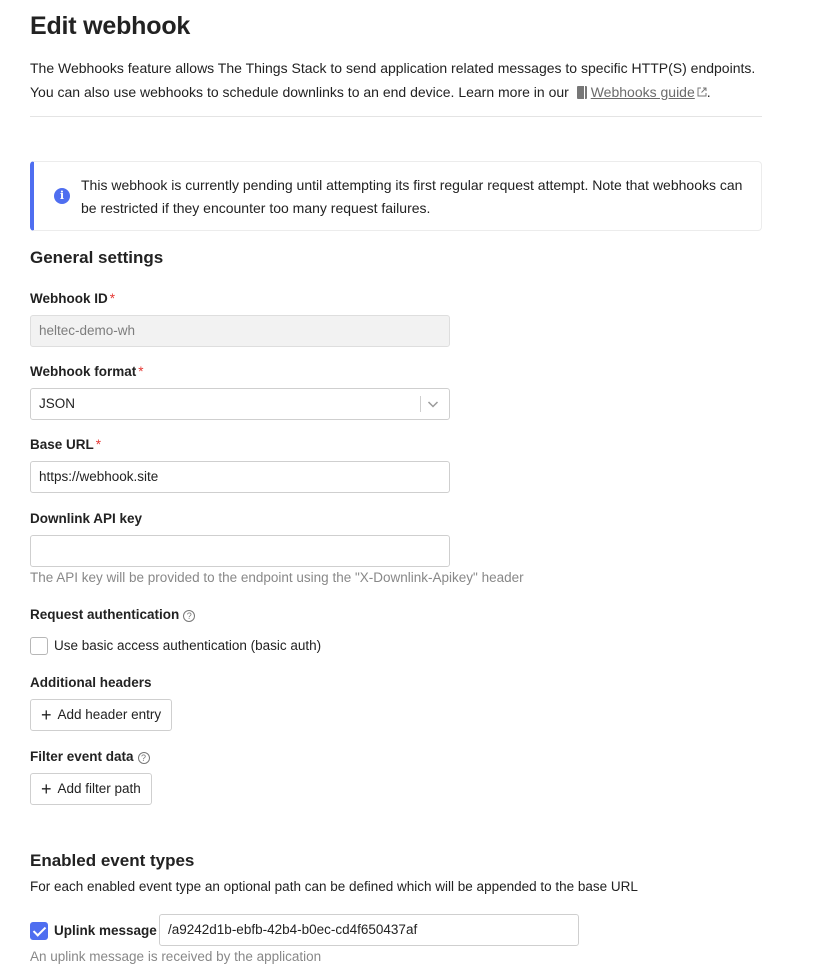  Describe the element at coordinates (433, 404) in the screenshot. I see `chevron-down-icon` at that location.